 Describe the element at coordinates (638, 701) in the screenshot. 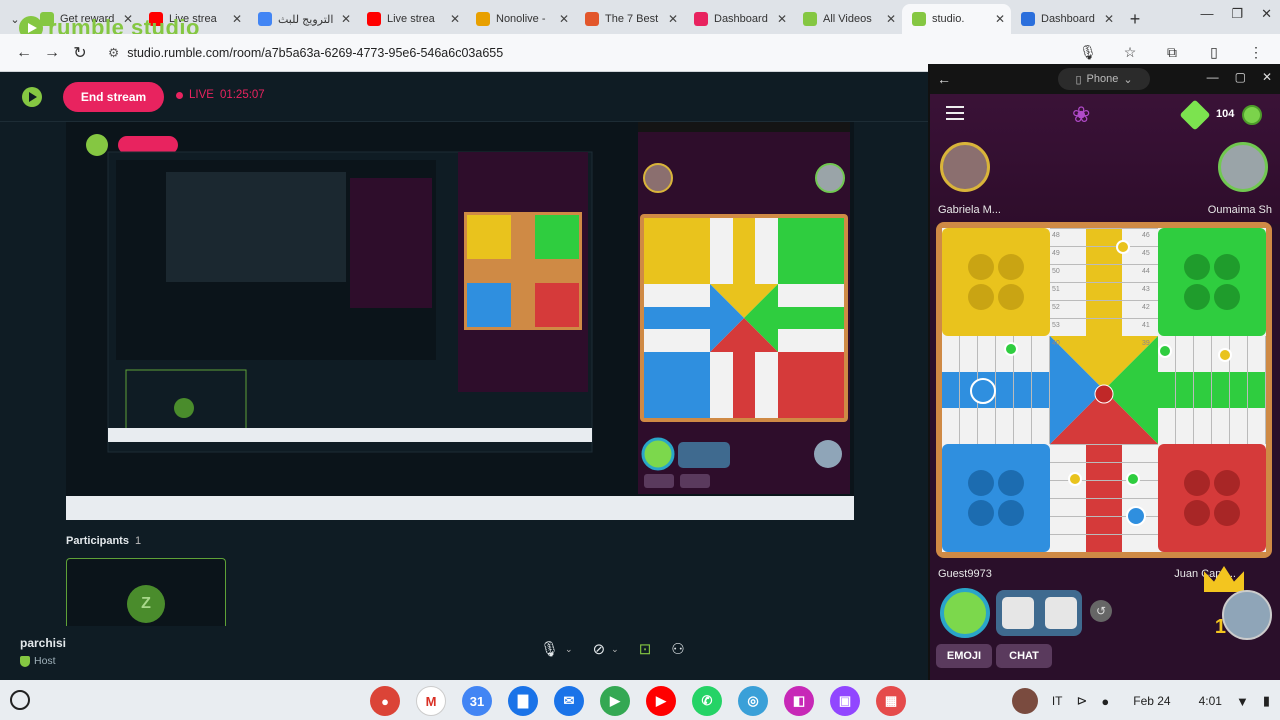

I see `taskbar-apps: ● M 31 ▇ ✉ ▶ ▶ ✆ ◎ ◧ ▣ ▦` at that location.